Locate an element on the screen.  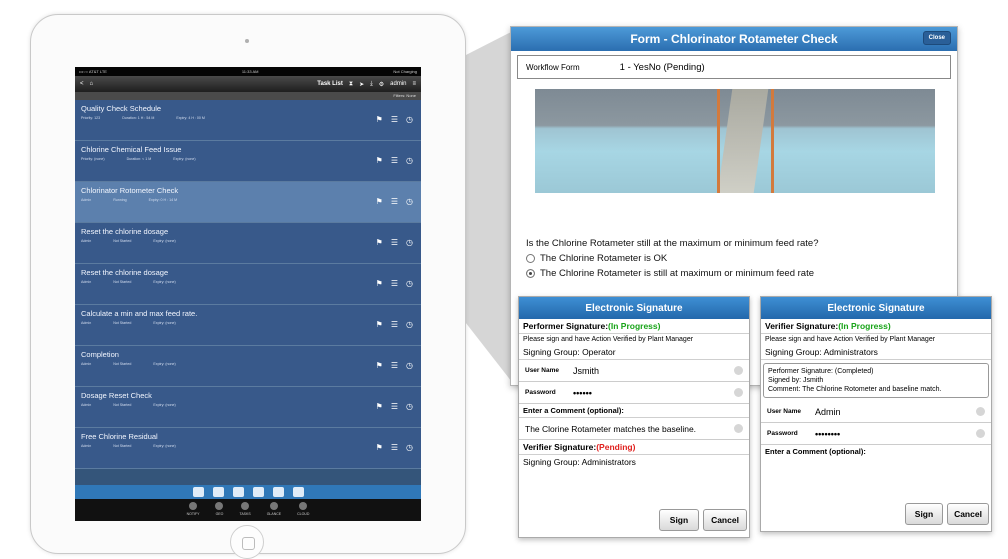
tab-label: CLOUD is located at coordinates (303, 514).